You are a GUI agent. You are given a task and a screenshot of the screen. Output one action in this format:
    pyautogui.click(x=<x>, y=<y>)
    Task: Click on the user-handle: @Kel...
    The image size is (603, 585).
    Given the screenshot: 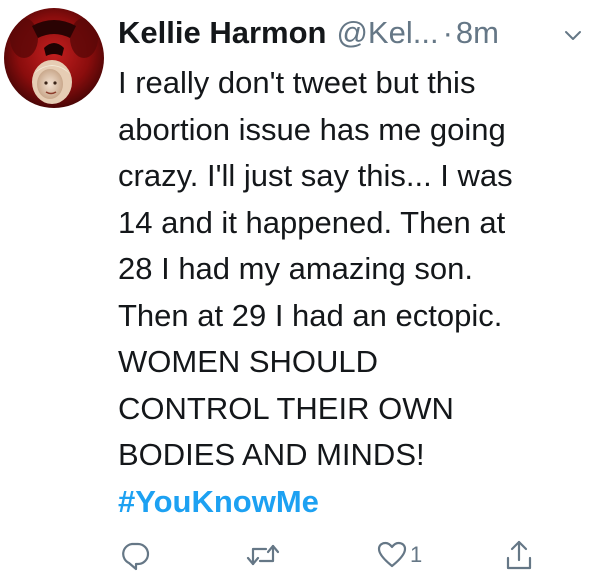 What is the action you would take?
    pyautogui.click(x=387, y=33)
    